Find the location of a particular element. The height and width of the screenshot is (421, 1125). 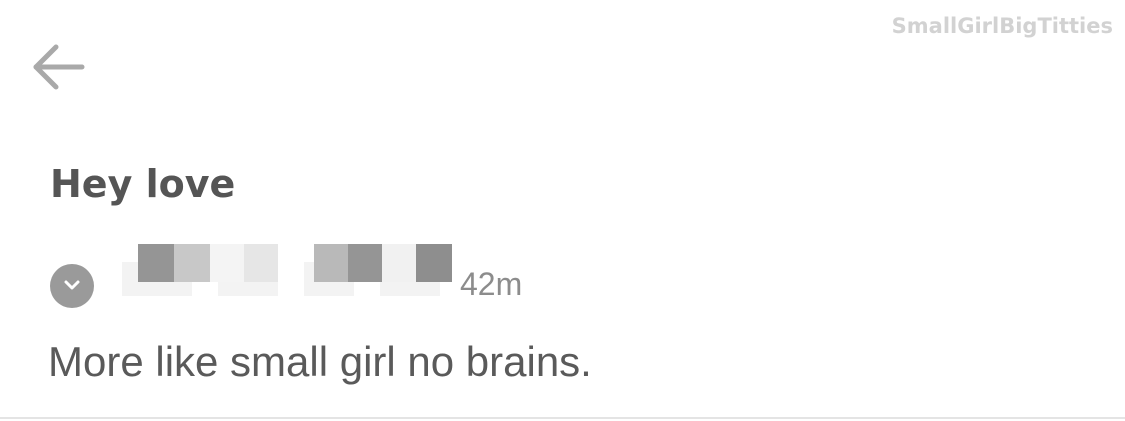

divider is located at coordinates (562, 418).